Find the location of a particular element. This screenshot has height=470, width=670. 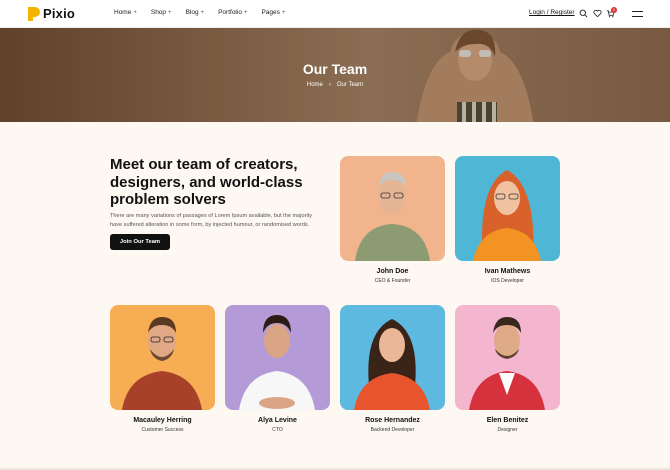

nav-portfolio: Portfolio + is located at coordinates (232, 12).